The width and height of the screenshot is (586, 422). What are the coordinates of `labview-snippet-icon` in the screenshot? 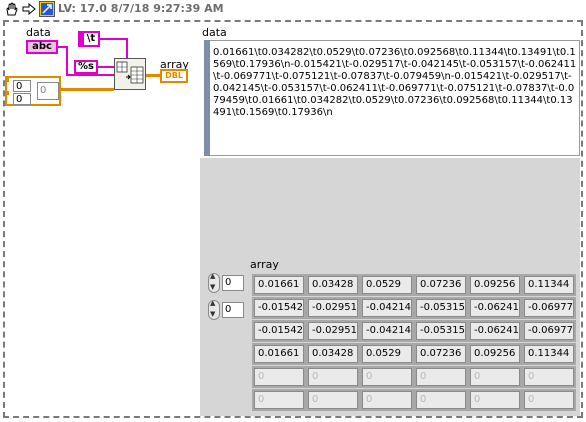 It's located at (47, 9).